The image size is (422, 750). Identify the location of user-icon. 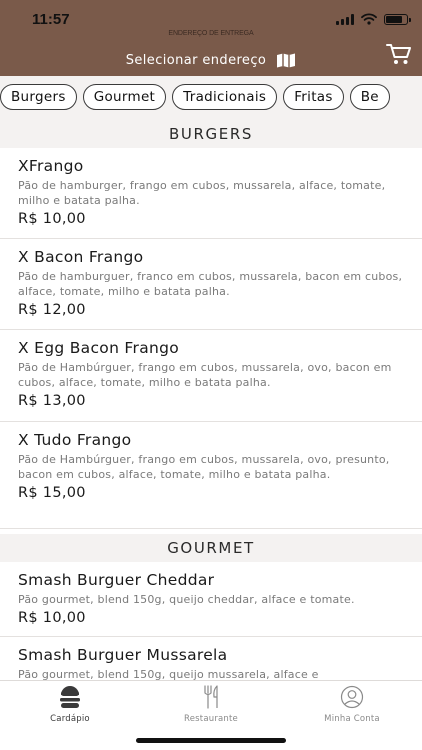
(352, 697).